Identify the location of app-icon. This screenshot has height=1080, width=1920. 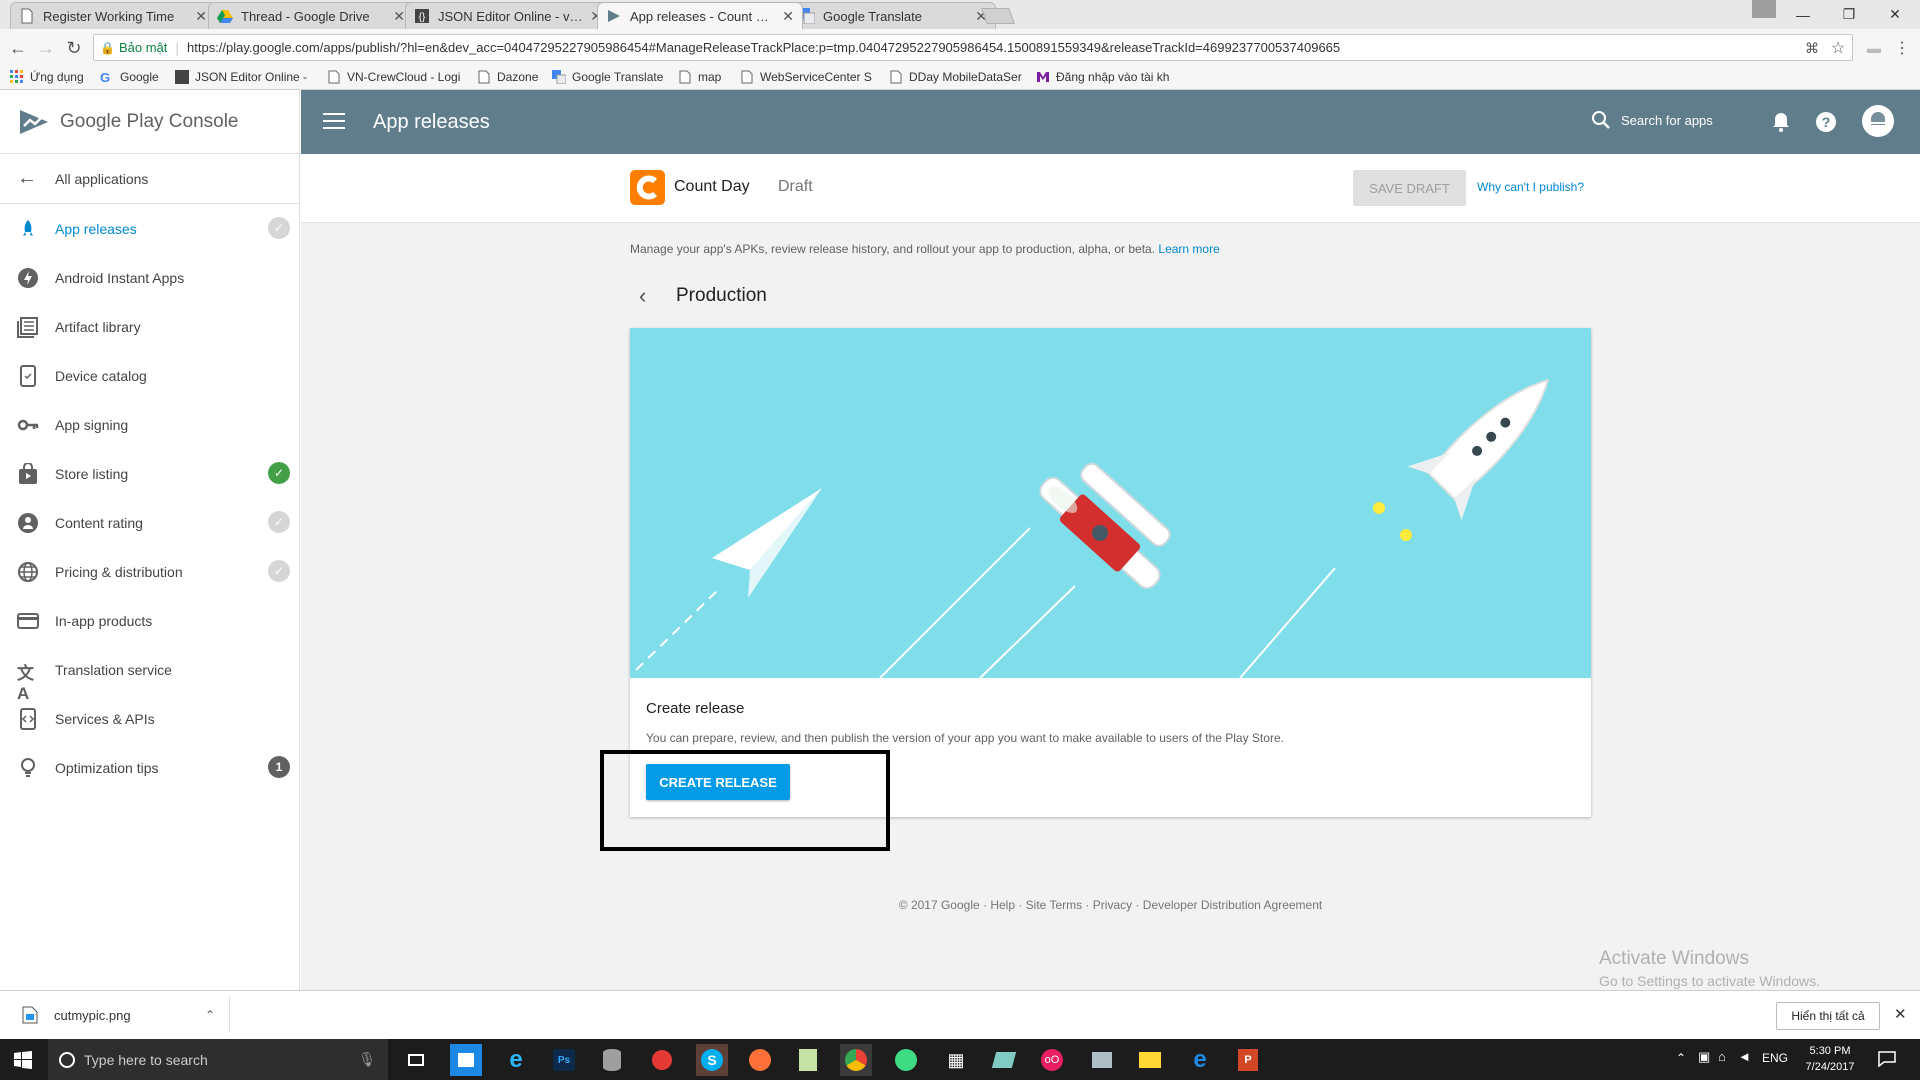
(1004, 1060).